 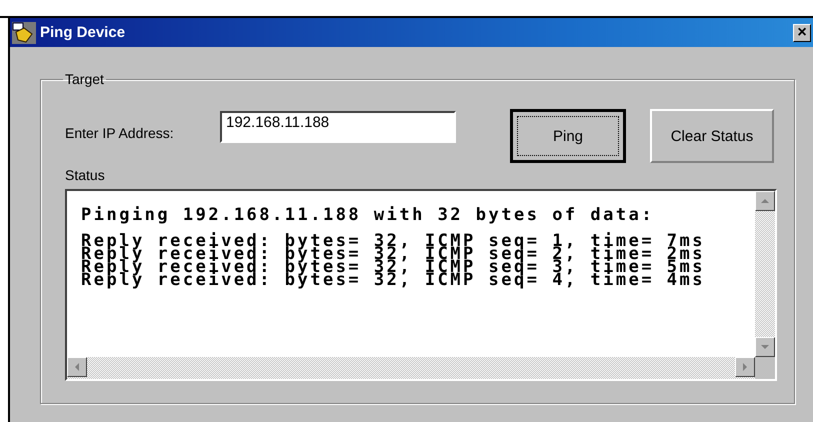 What do you see at coordinates (765, 347) in the screenshot?
I see `scroll-down-icon` at bounding box center [765, 347].